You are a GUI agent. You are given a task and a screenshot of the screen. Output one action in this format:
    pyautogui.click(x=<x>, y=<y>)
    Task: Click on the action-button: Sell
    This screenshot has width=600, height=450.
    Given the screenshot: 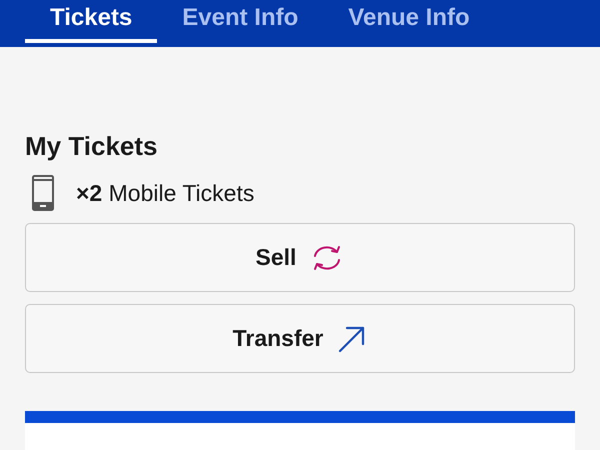 What is the action you would take?
    pyautogui.click(x=300, y=257)
    